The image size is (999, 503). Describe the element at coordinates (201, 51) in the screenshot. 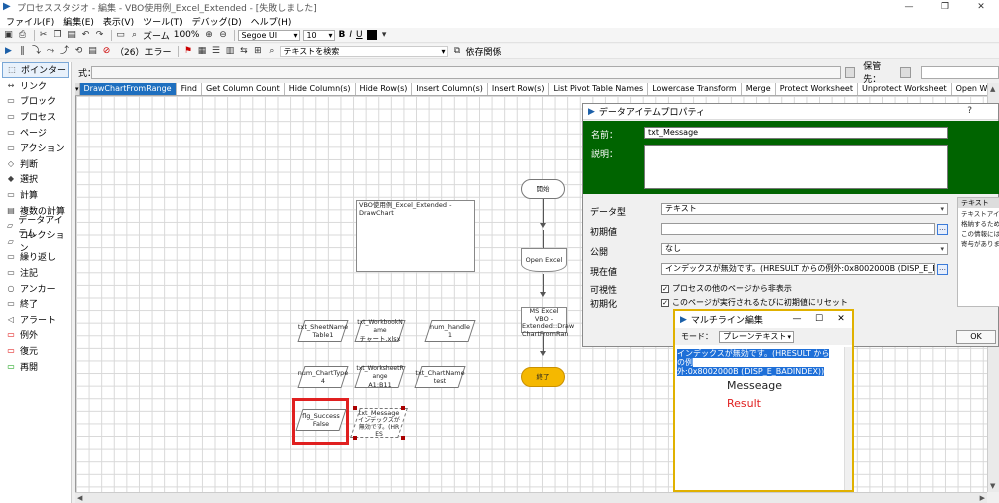

I see `grid-icon: ▦` at that location.